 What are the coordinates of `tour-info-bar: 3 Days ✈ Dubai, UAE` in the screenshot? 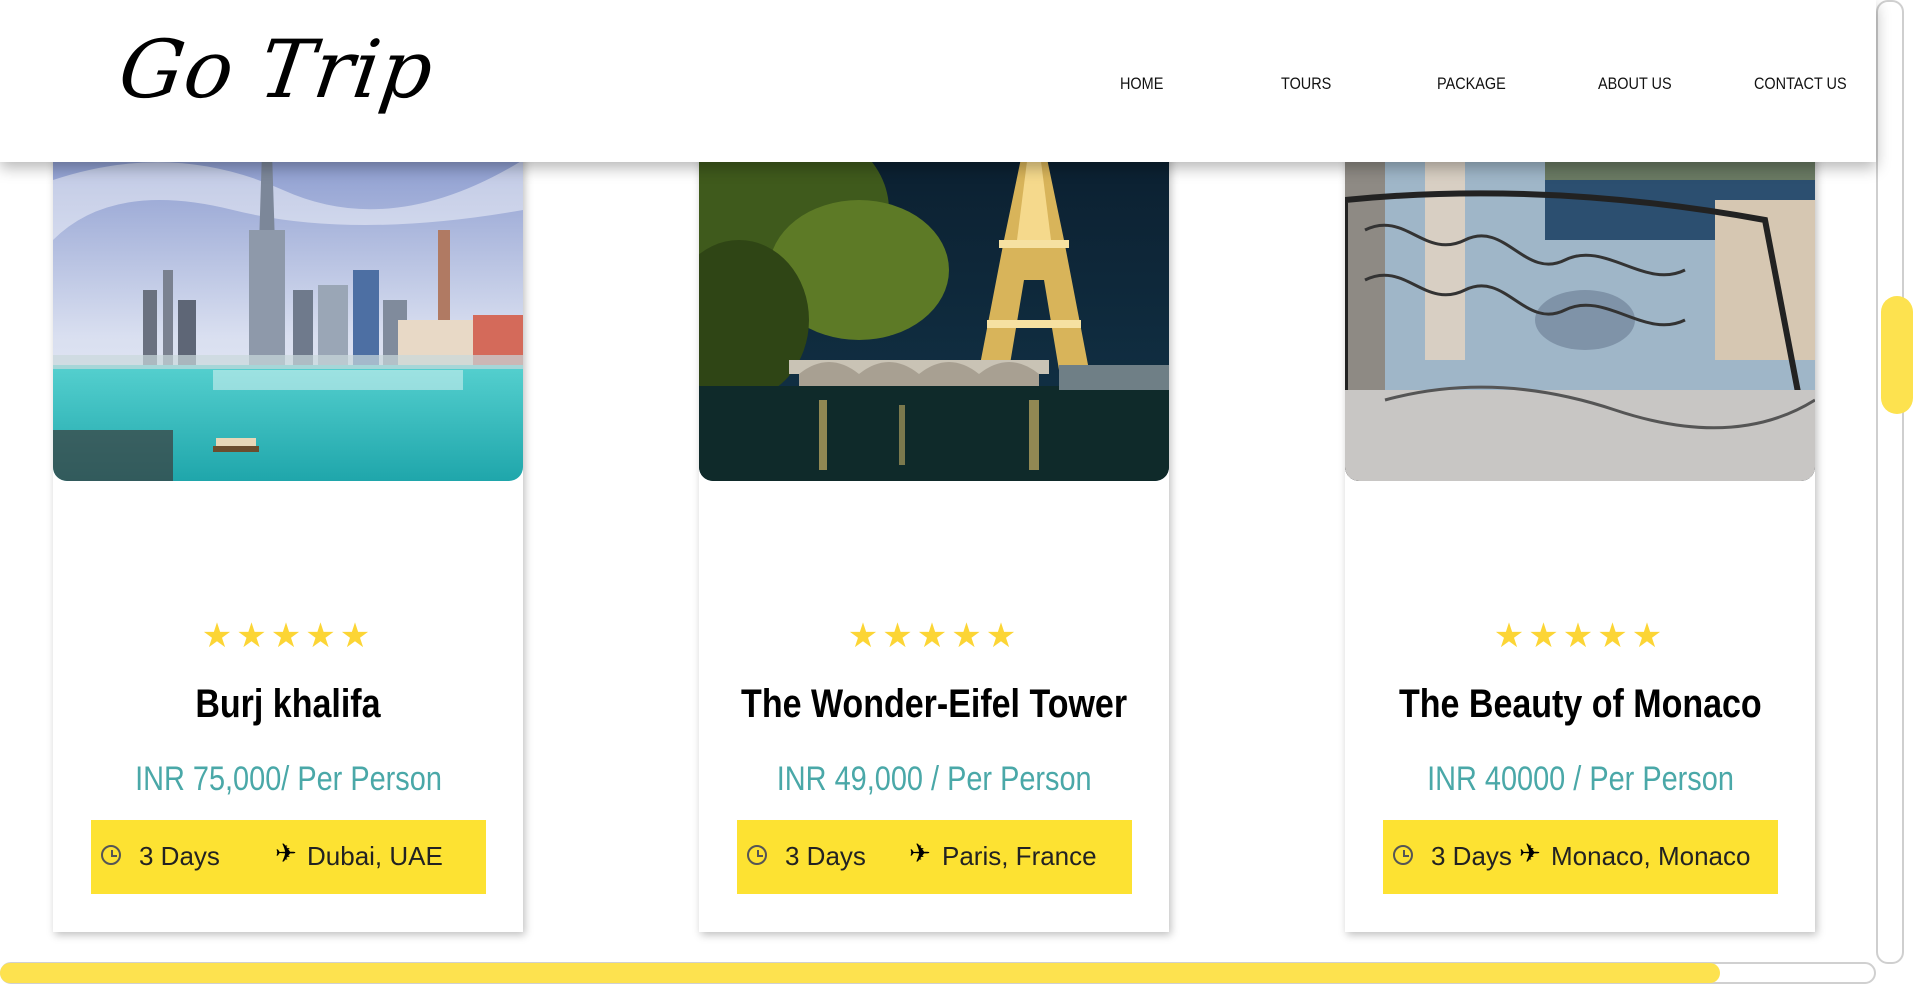 It's located at (288, 857).